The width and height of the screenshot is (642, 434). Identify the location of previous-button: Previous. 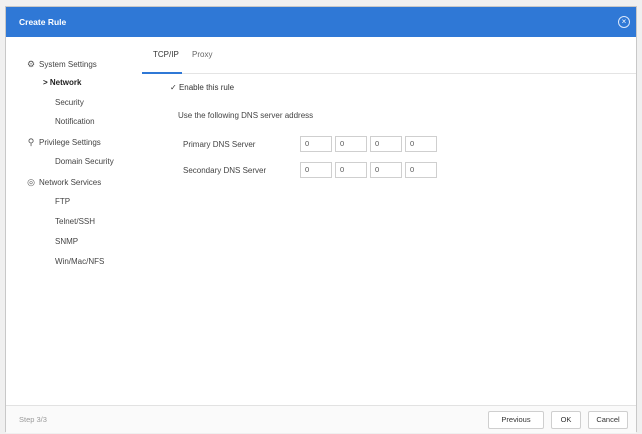
(516, 420).